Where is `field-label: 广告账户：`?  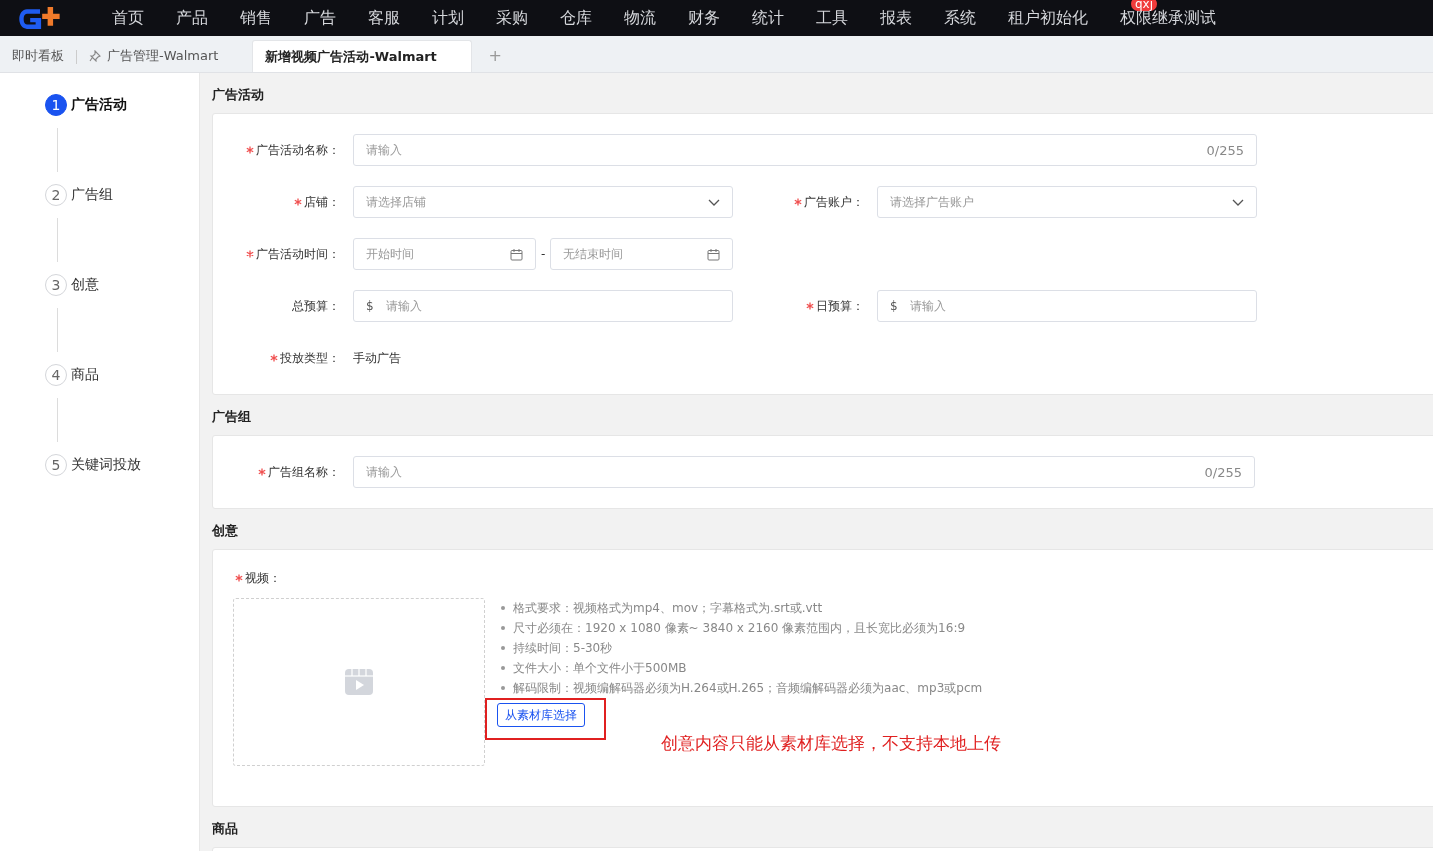
field-label: 广告账户： is located at coordinates (834, 202).